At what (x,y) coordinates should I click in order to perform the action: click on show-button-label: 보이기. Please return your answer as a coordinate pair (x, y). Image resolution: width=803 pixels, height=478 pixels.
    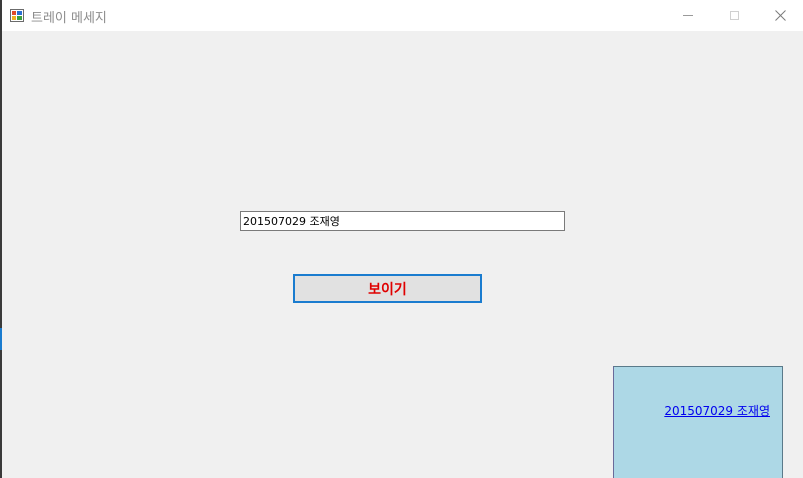
    Looking at the image, I should click on (387, 289).